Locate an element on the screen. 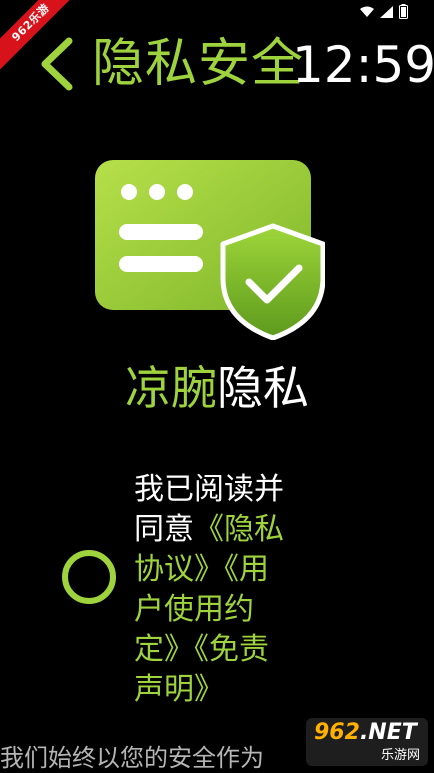  signal-icon is located at coordinates (386, 11).